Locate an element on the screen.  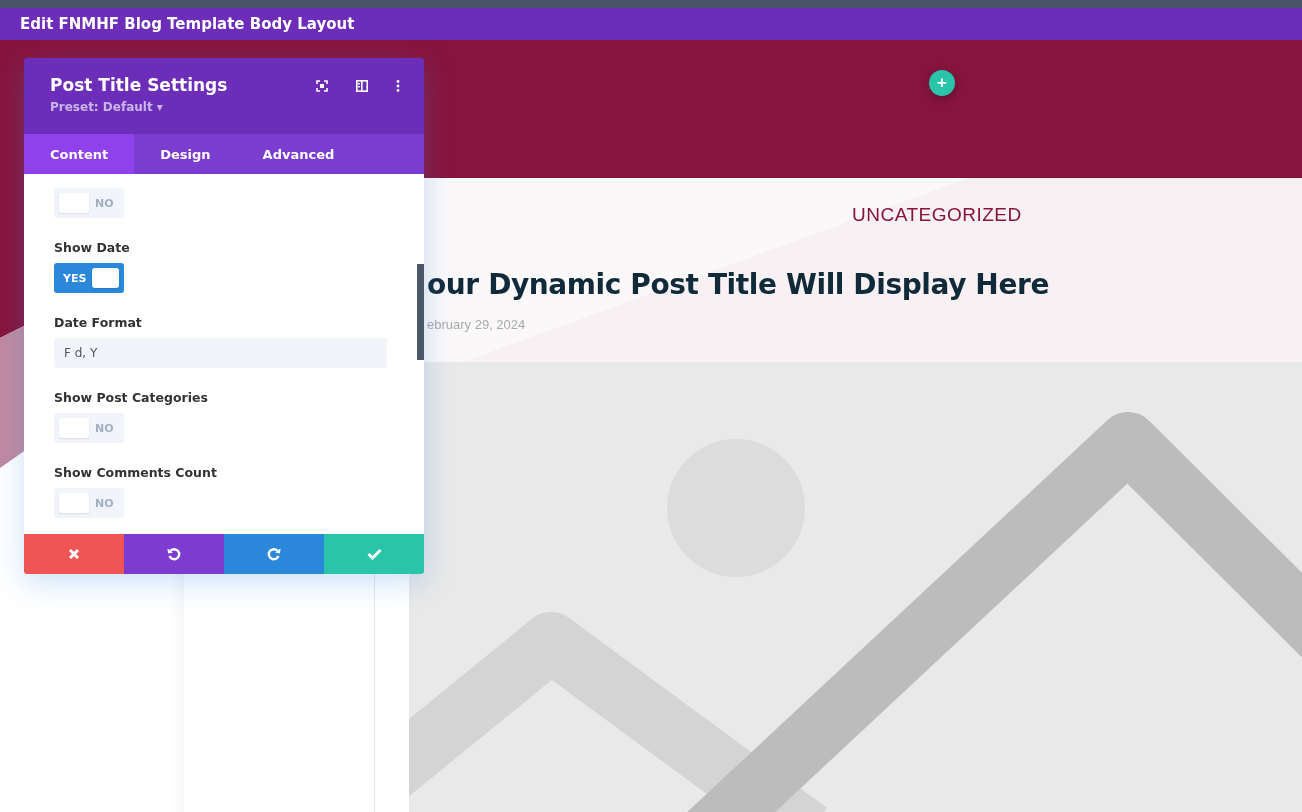
post-title: our Dynamic Post Title Will Display Here is located at coordinates (738, 284).